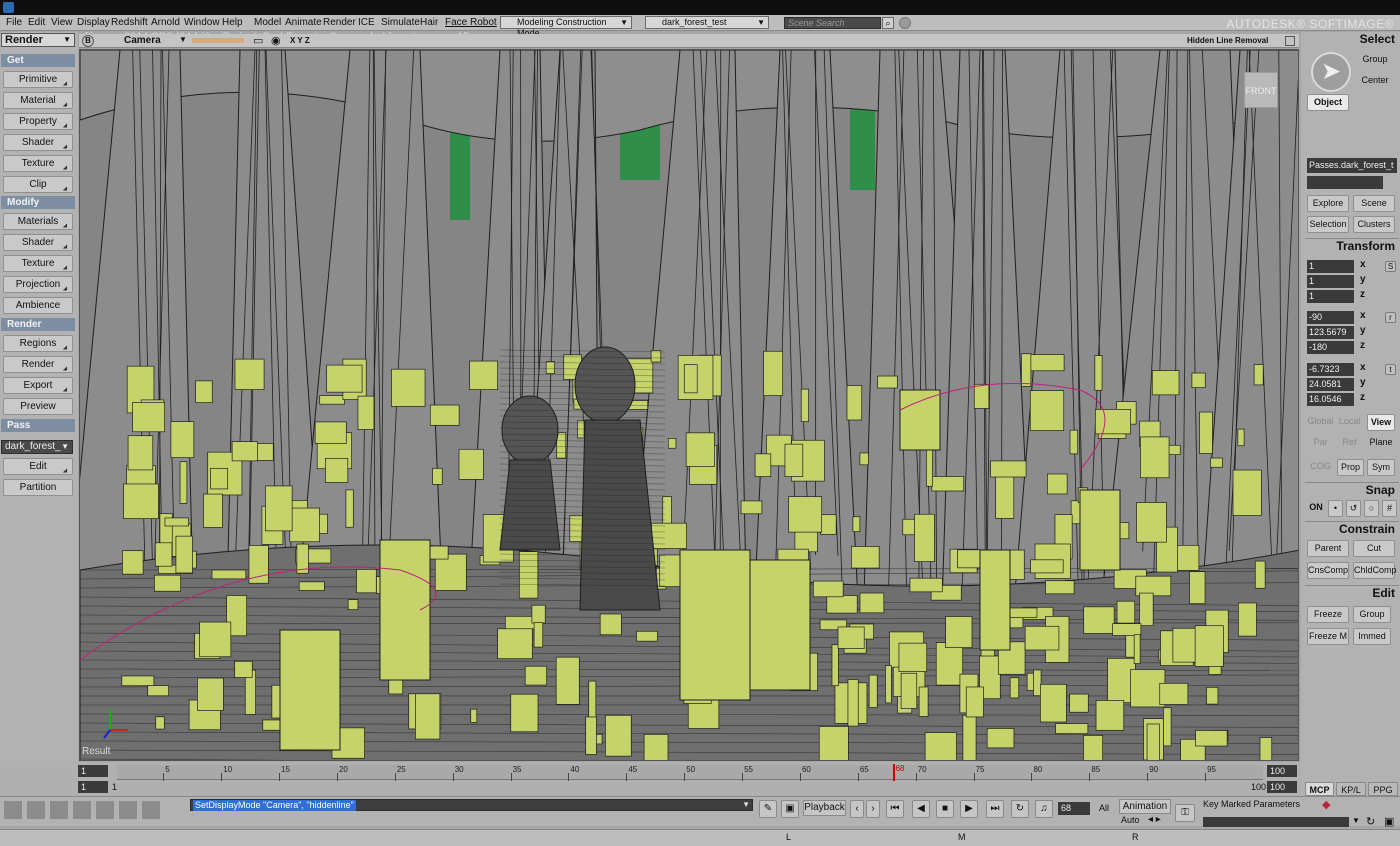 This screenshot has width=1400, height=846. I want to click on range-end-field: 100, so click(1282, 787).